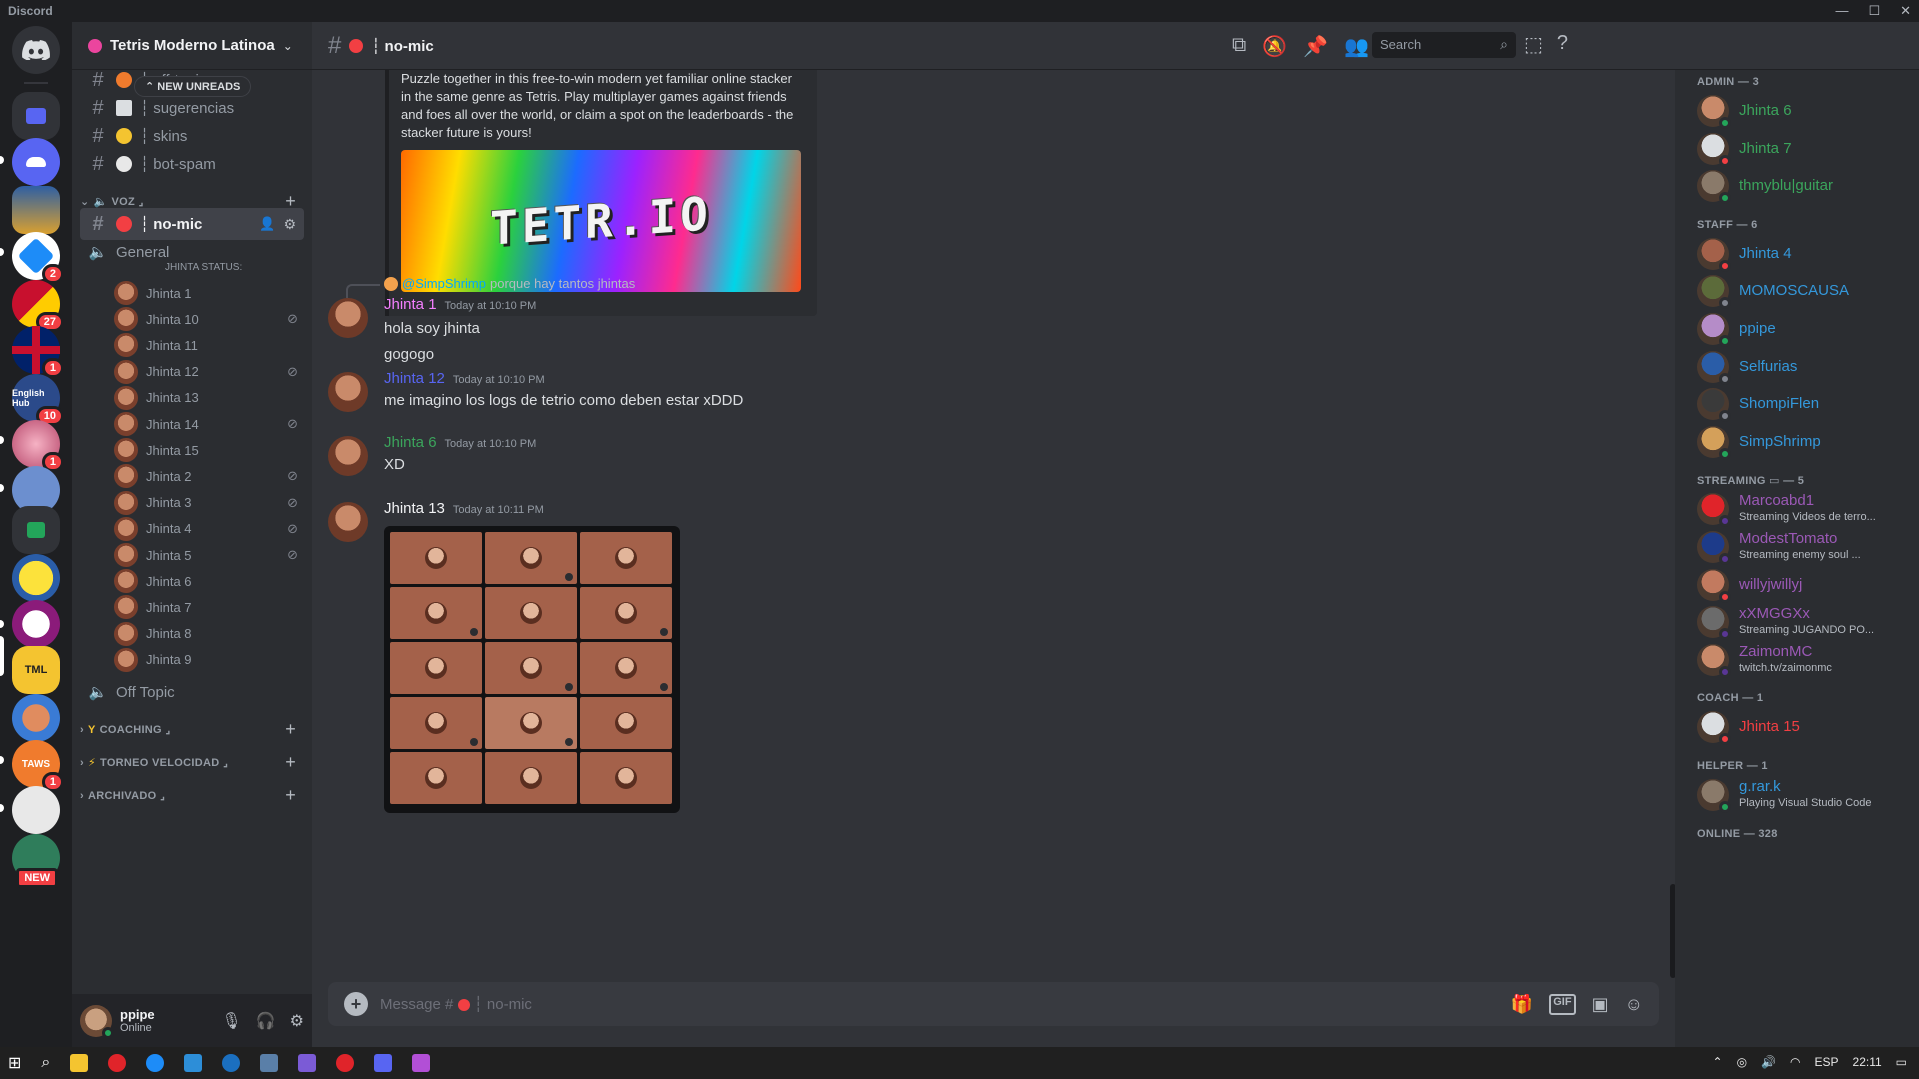 The width and height of the screenshot is (1919, 1079). What do you see at coordinates (209, 555) in the screenshot?
I see `voice-user: Jhinta 5 ⊘` at bounding box center [209, 555].